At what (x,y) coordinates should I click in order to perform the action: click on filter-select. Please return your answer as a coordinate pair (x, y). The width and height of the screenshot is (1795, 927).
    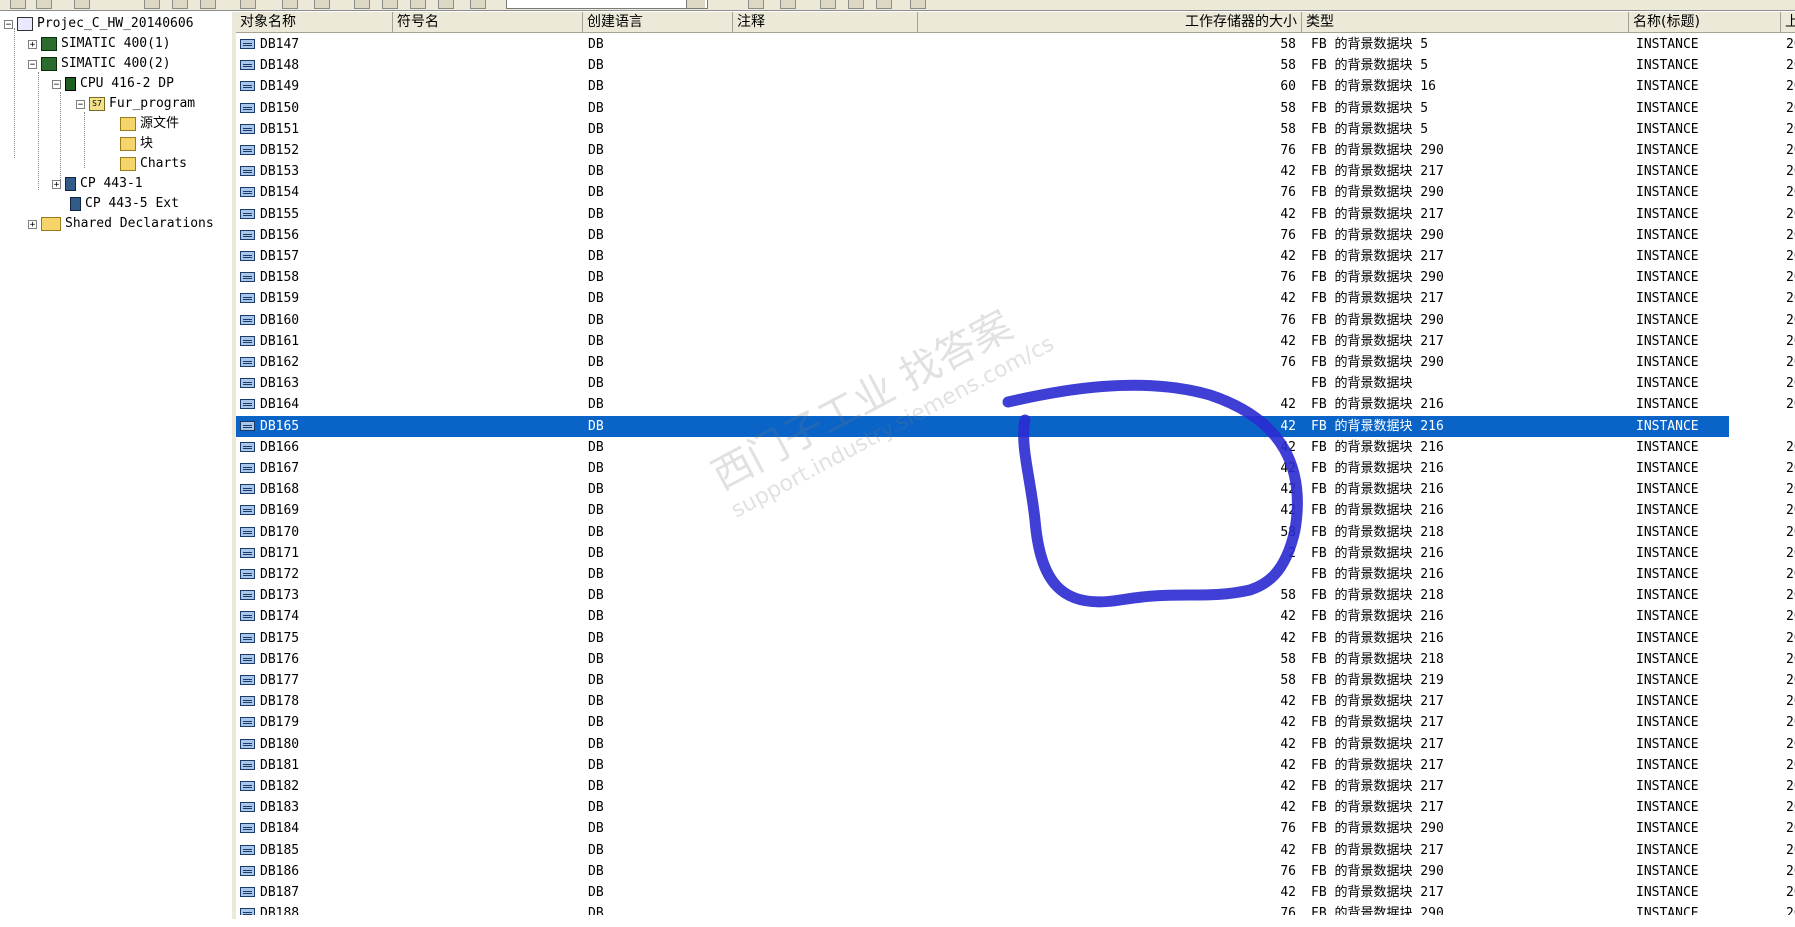
    Looking at the image, I should click on (607, 4).